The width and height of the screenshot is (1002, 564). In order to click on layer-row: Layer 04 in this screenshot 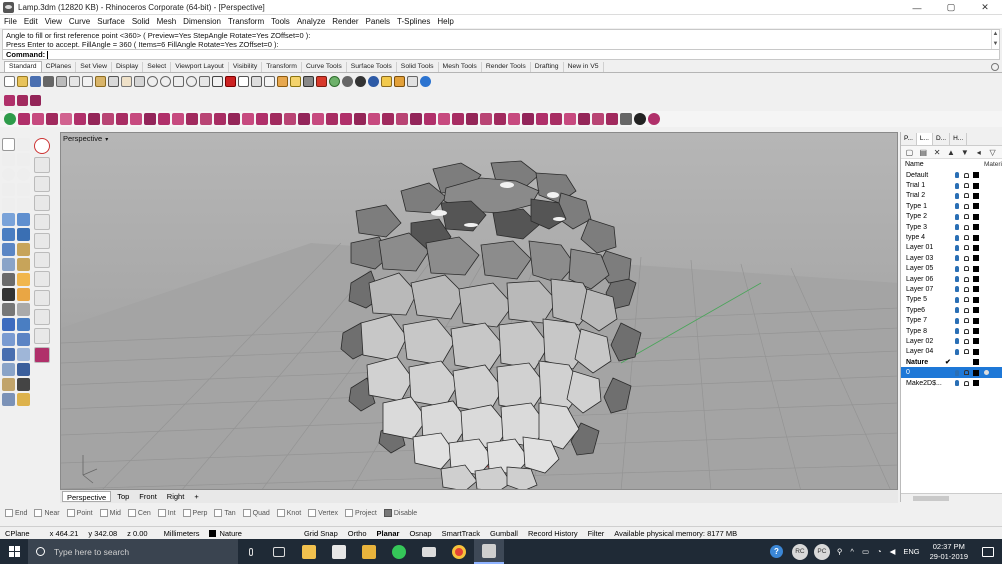, I will do `click(951, 352)`.